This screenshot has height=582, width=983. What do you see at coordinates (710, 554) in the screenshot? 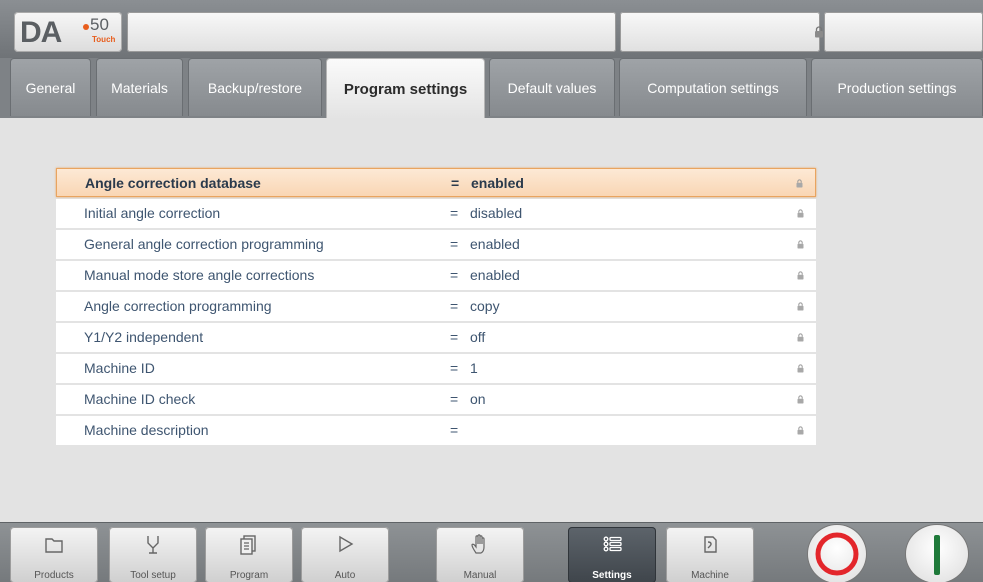
I see `nav-machine-button: Machine` at bounding box center [710, 554].